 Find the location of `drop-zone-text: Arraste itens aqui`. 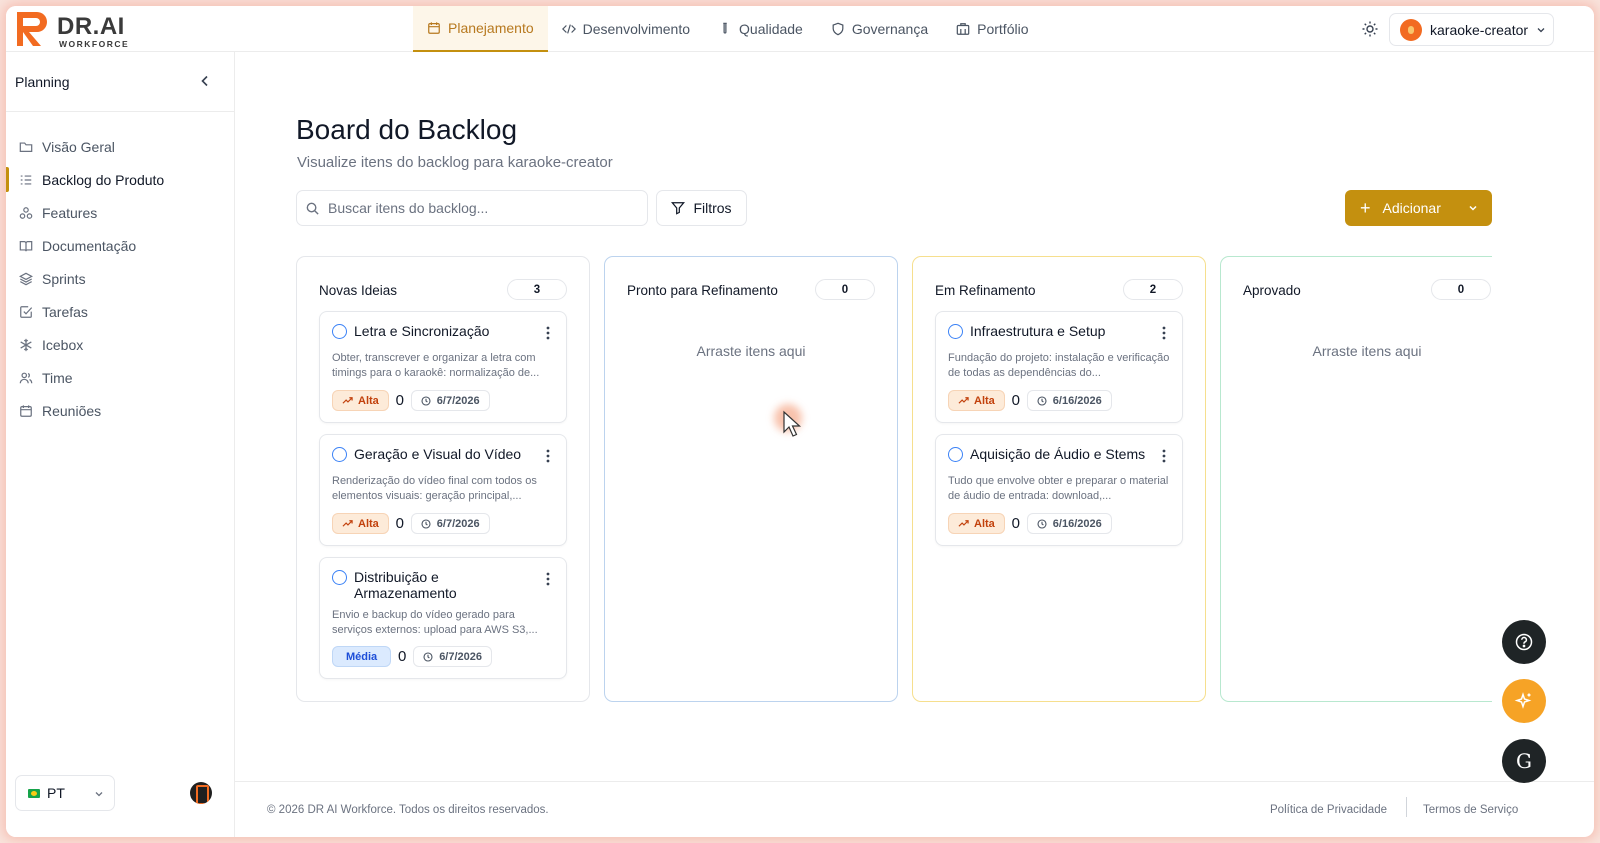

drop-zone-text: Arraste itens aqui is located at coordinates (1367, 351).